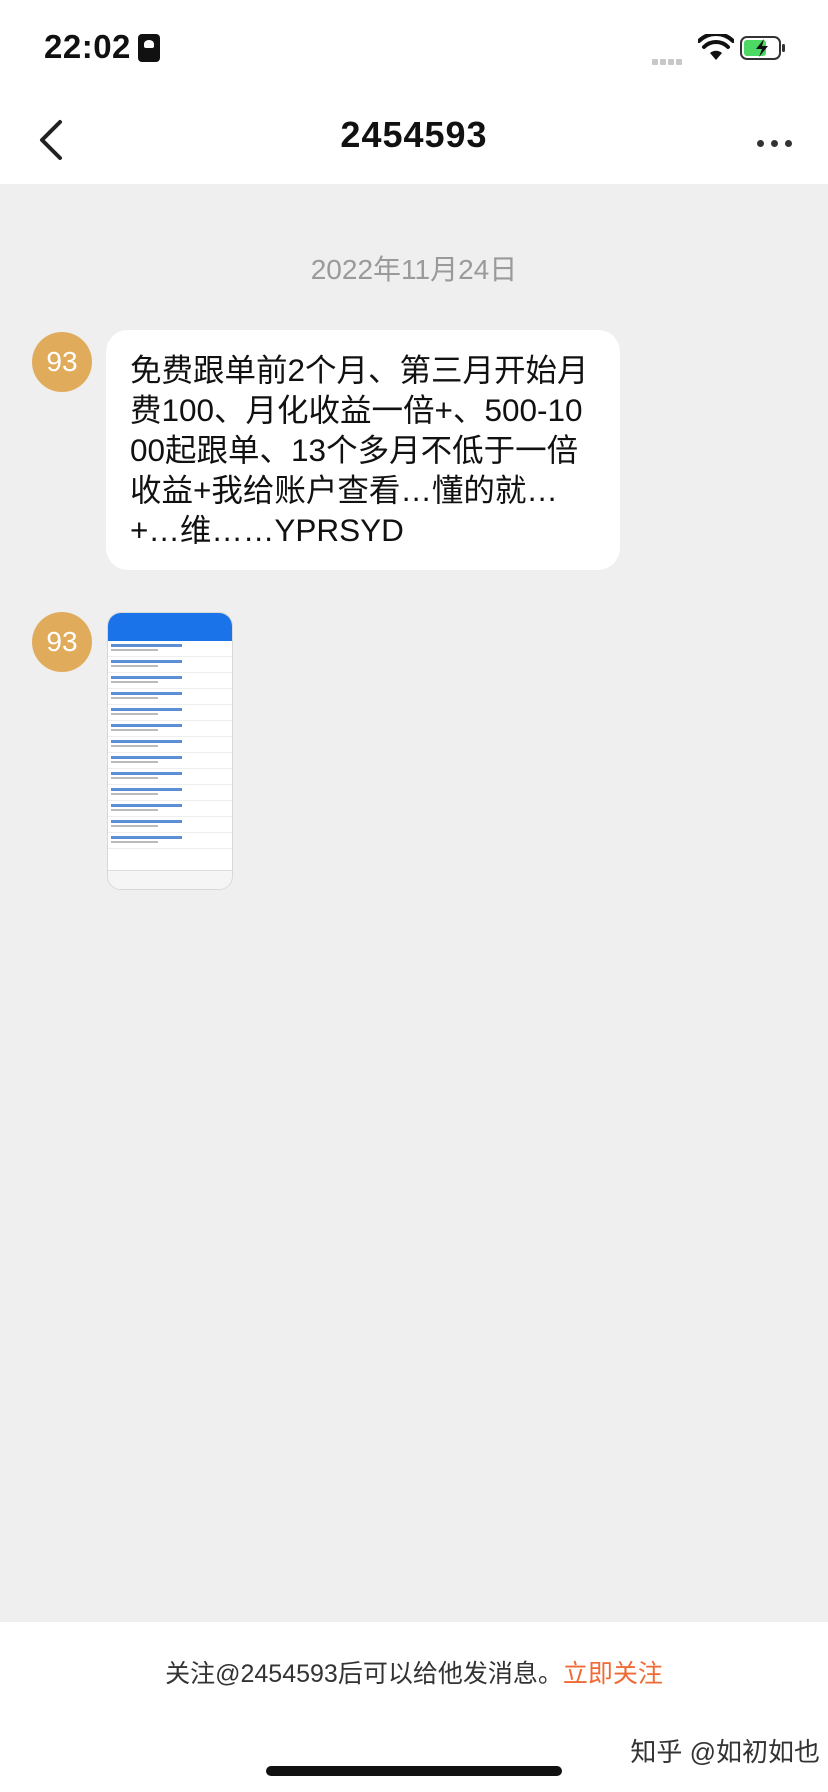 The image size is (828, 1792). I want to click on watermark: 知乎 @如初如也, so click(725, 1752).